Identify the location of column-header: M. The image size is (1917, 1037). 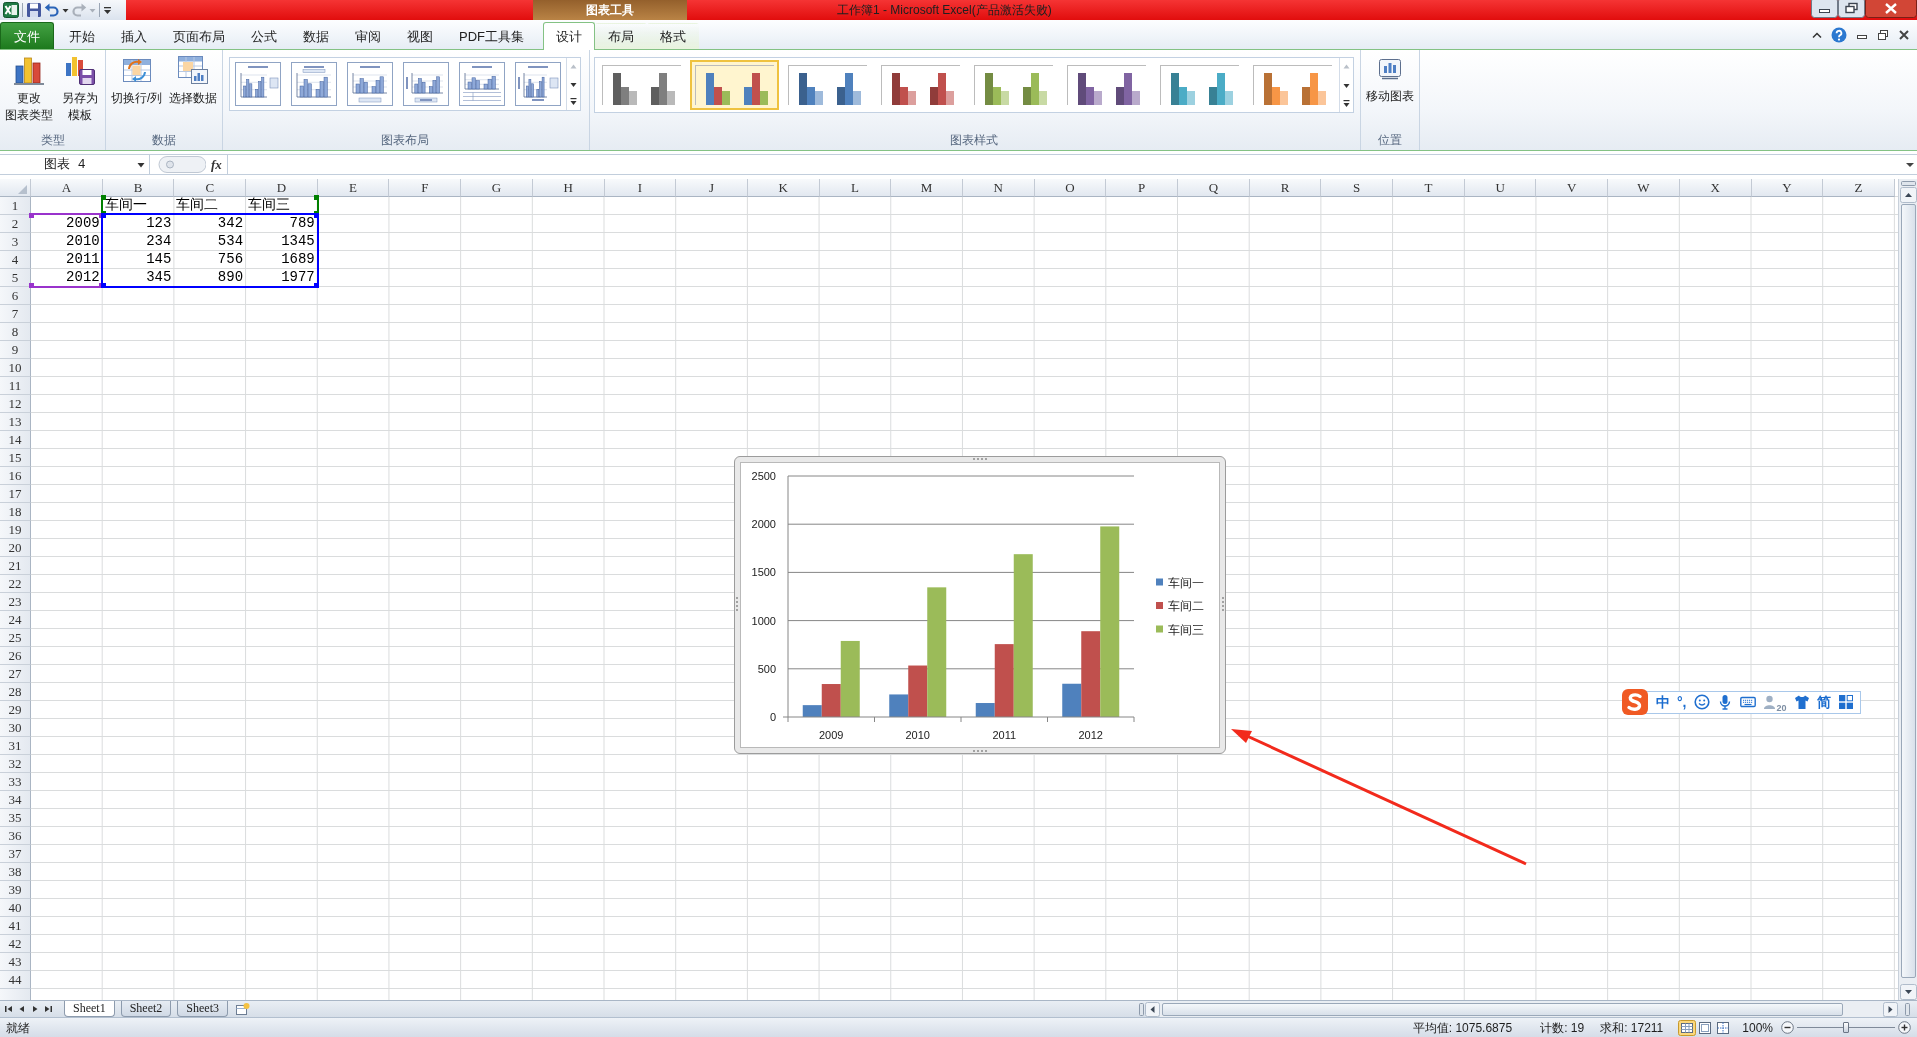
(927, 188).